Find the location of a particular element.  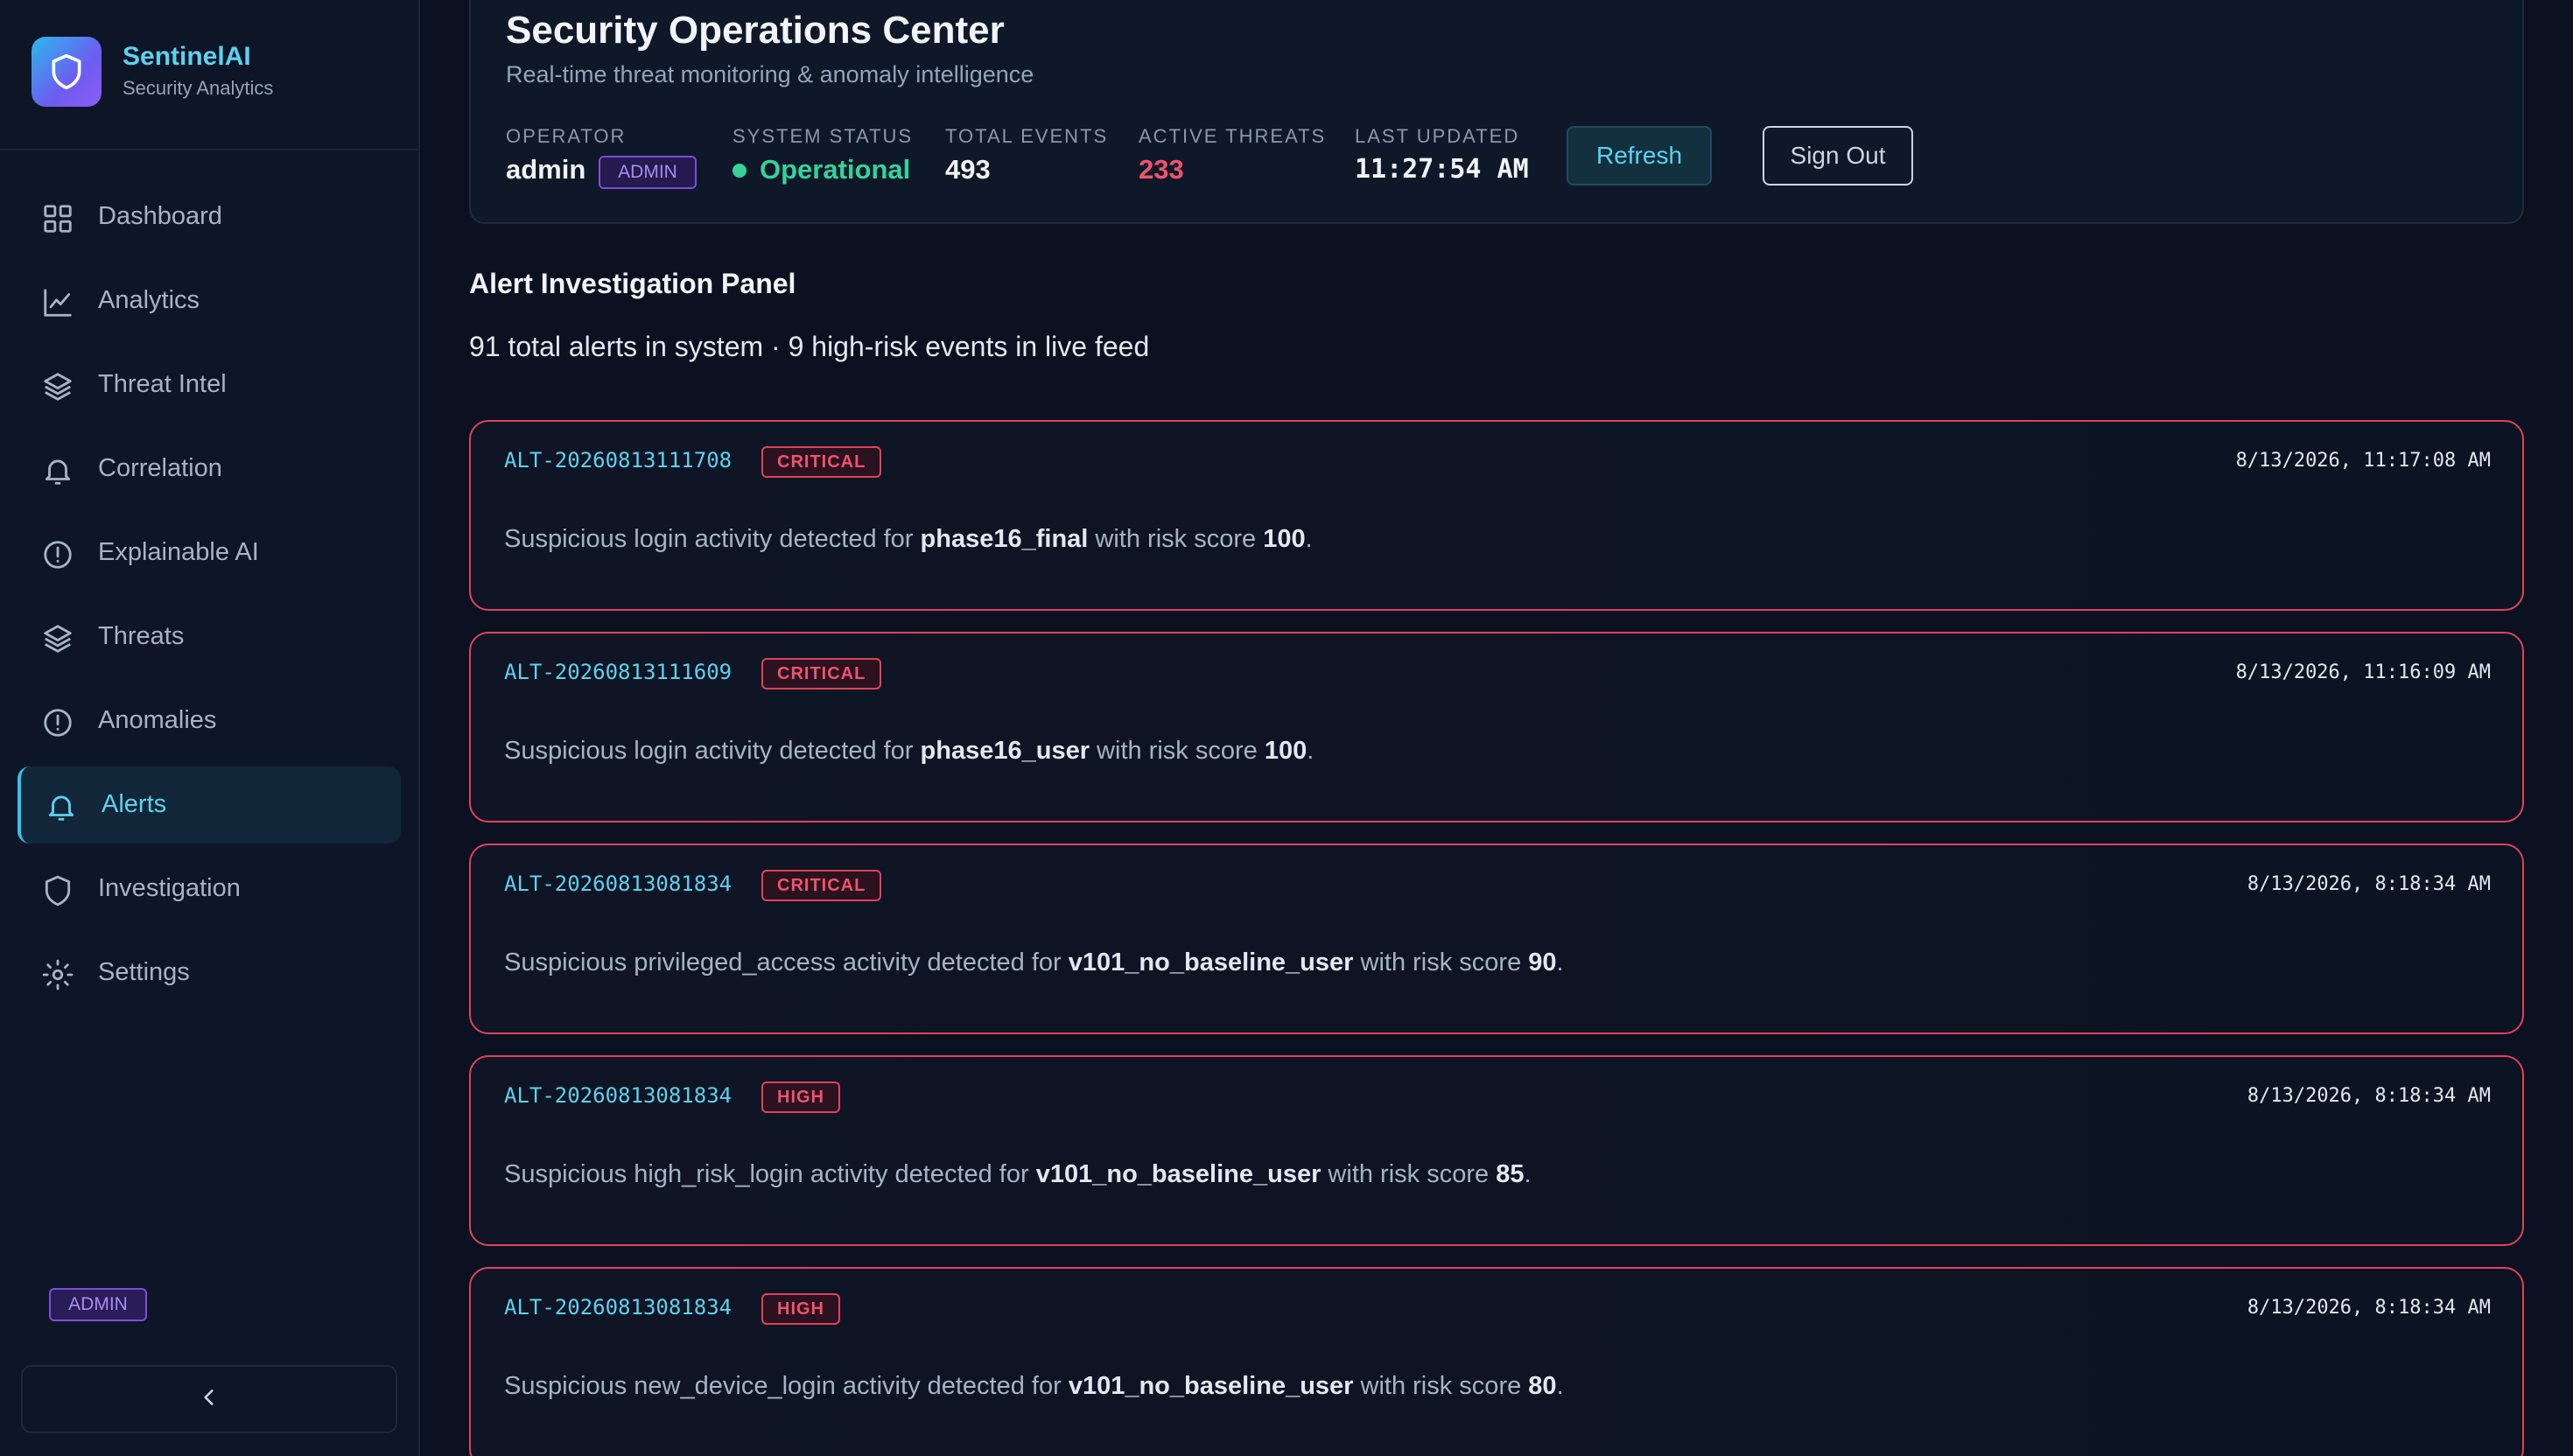

refresh-button: Refresh is located at coordinates (1639, 156).